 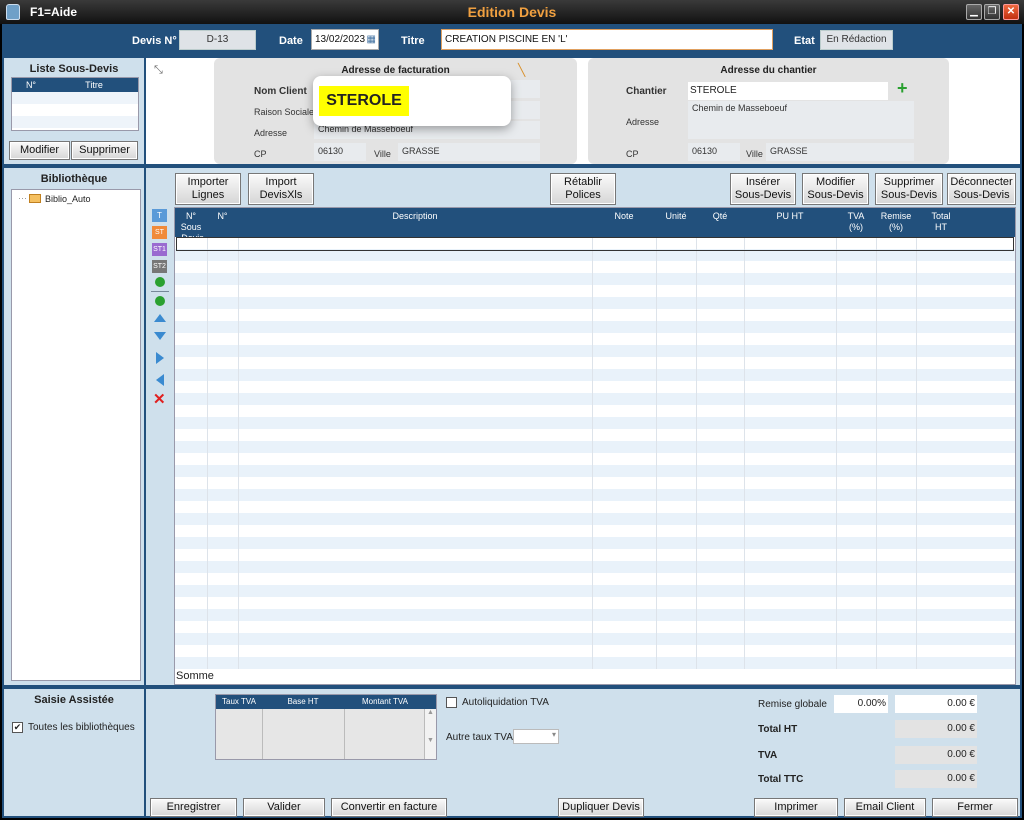 What do you see at coordinates (909, 189) in the screenshot?
I see `supprimer-sous-devis-toolbar-button: Supprimer Sous-Devis` at bounding box center [909, 189].